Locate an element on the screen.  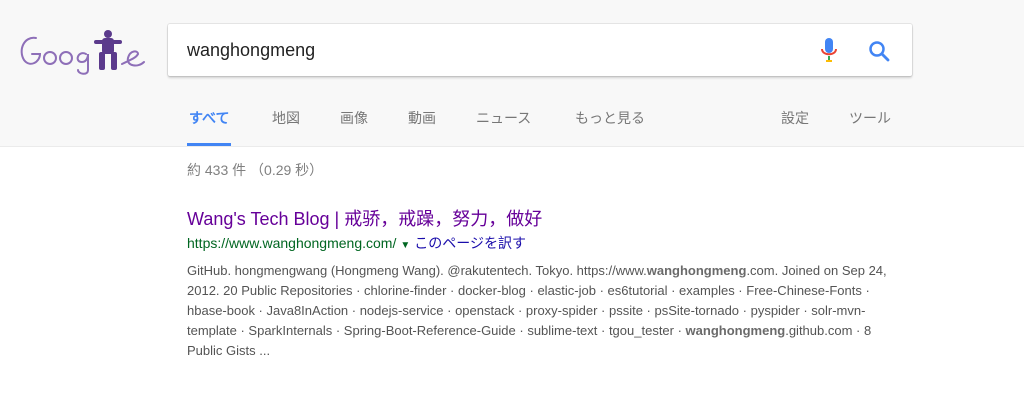
tab-label: 地図 is located at coordinates (286, 118).